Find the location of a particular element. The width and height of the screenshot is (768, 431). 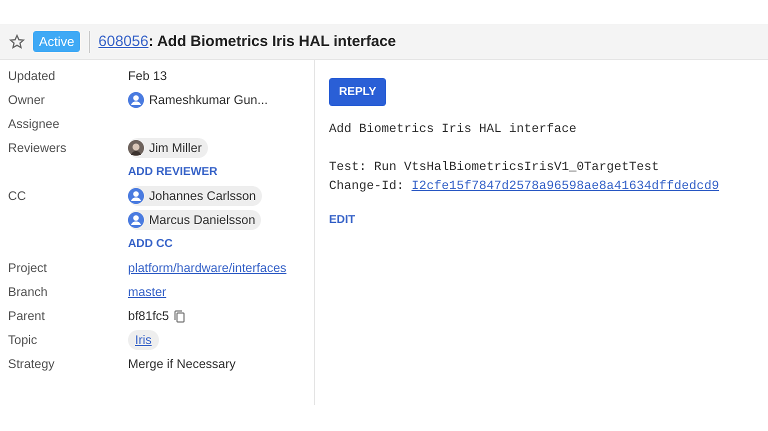

field-label: Topic is located at coordinates (23, 340).